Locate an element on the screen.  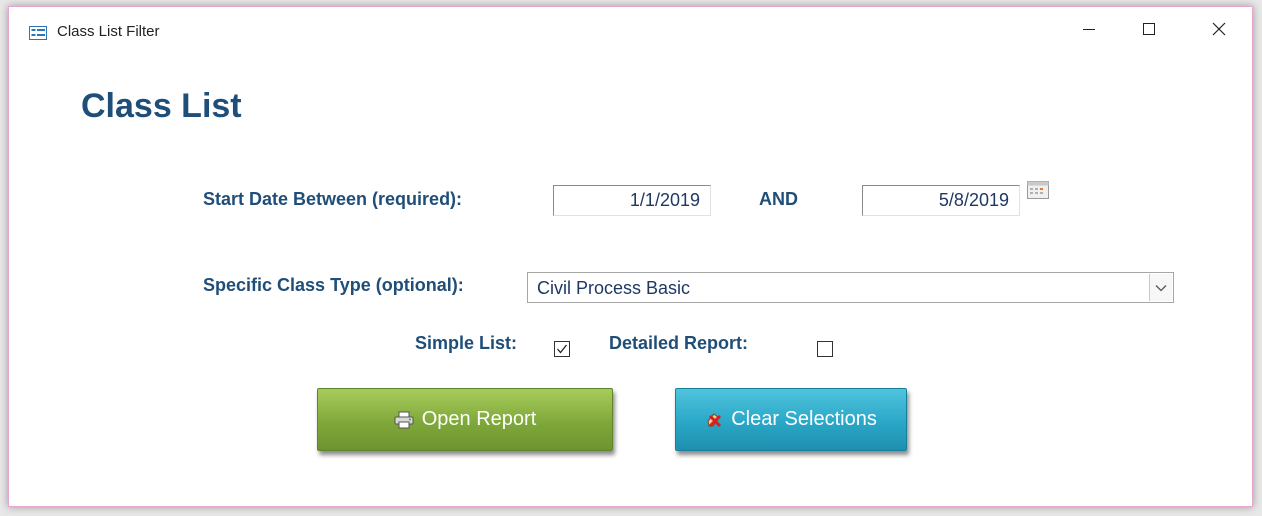
detailed-report-checkbox is located at coordinates (825, 349).